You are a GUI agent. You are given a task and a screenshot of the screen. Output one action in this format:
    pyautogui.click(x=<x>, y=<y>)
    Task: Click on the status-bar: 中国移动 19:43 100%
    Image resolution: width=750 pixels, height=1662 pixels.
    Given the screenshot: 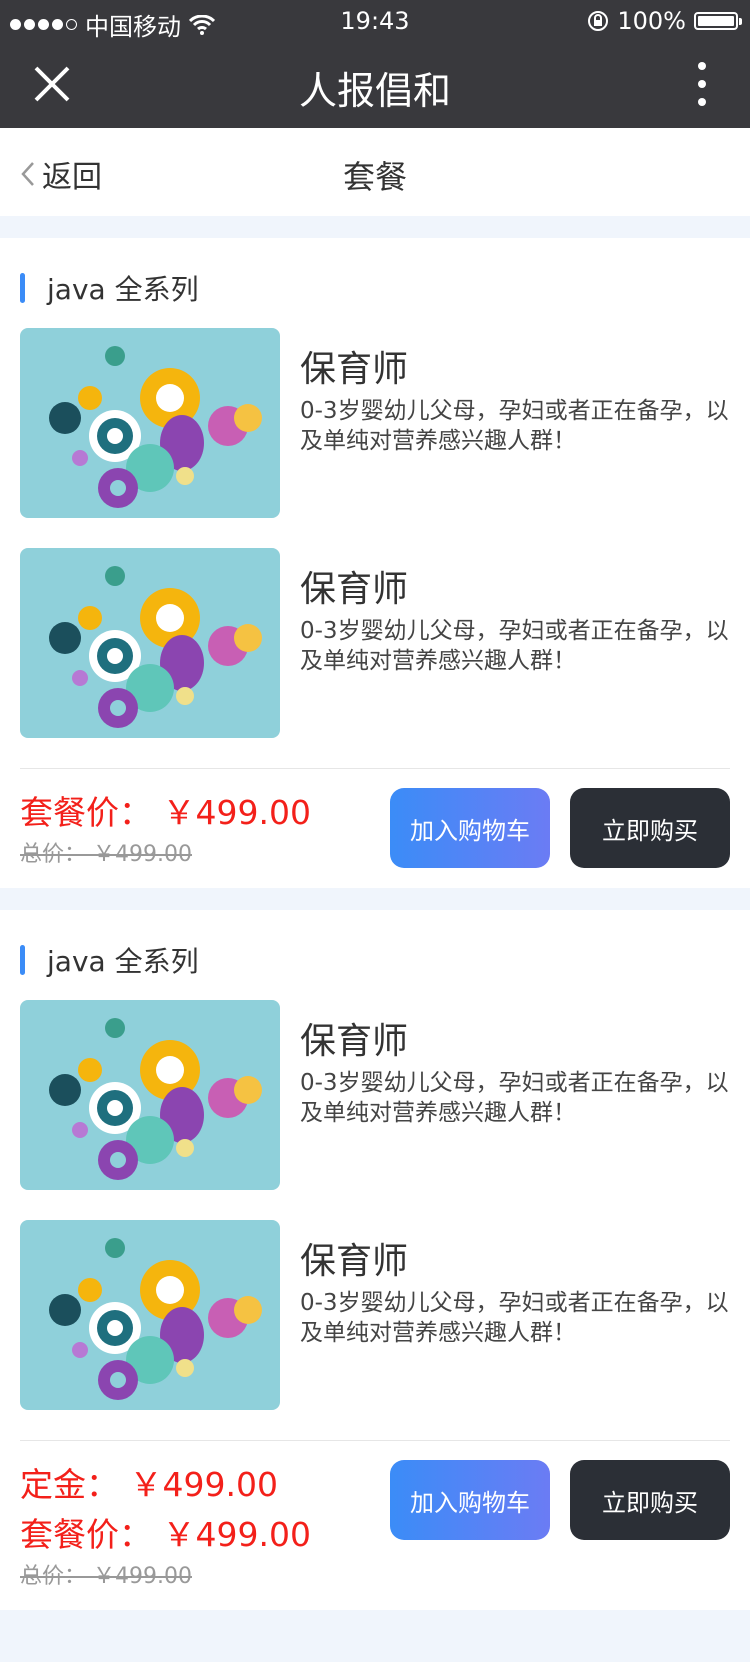 What is the action you would take?
    pyautogui.click(x=375, y=20)
    